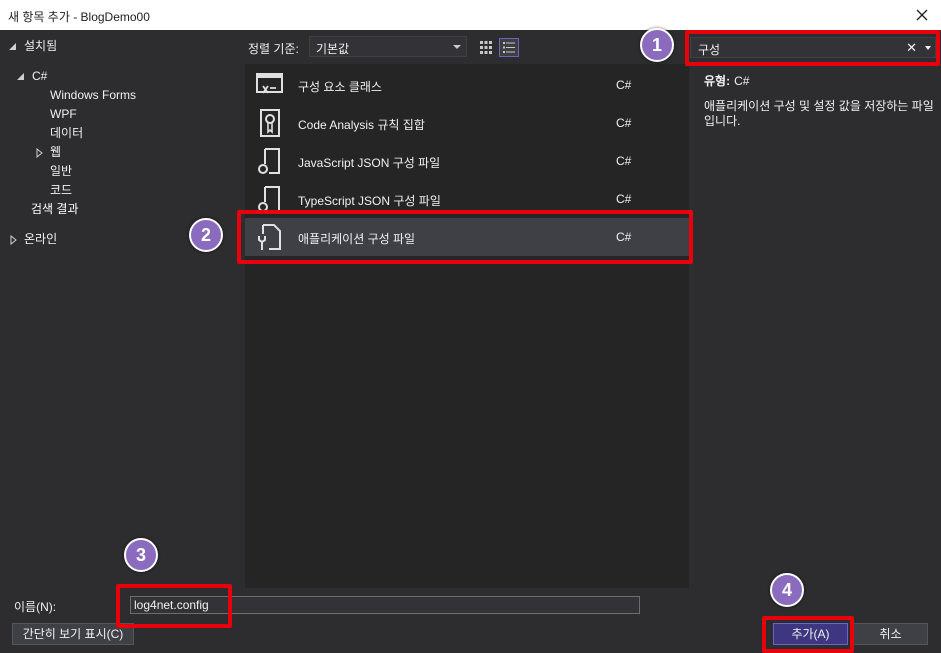 This screenshot has height=653, width=941. I want to click on list-view-icon, so click(509, 47).